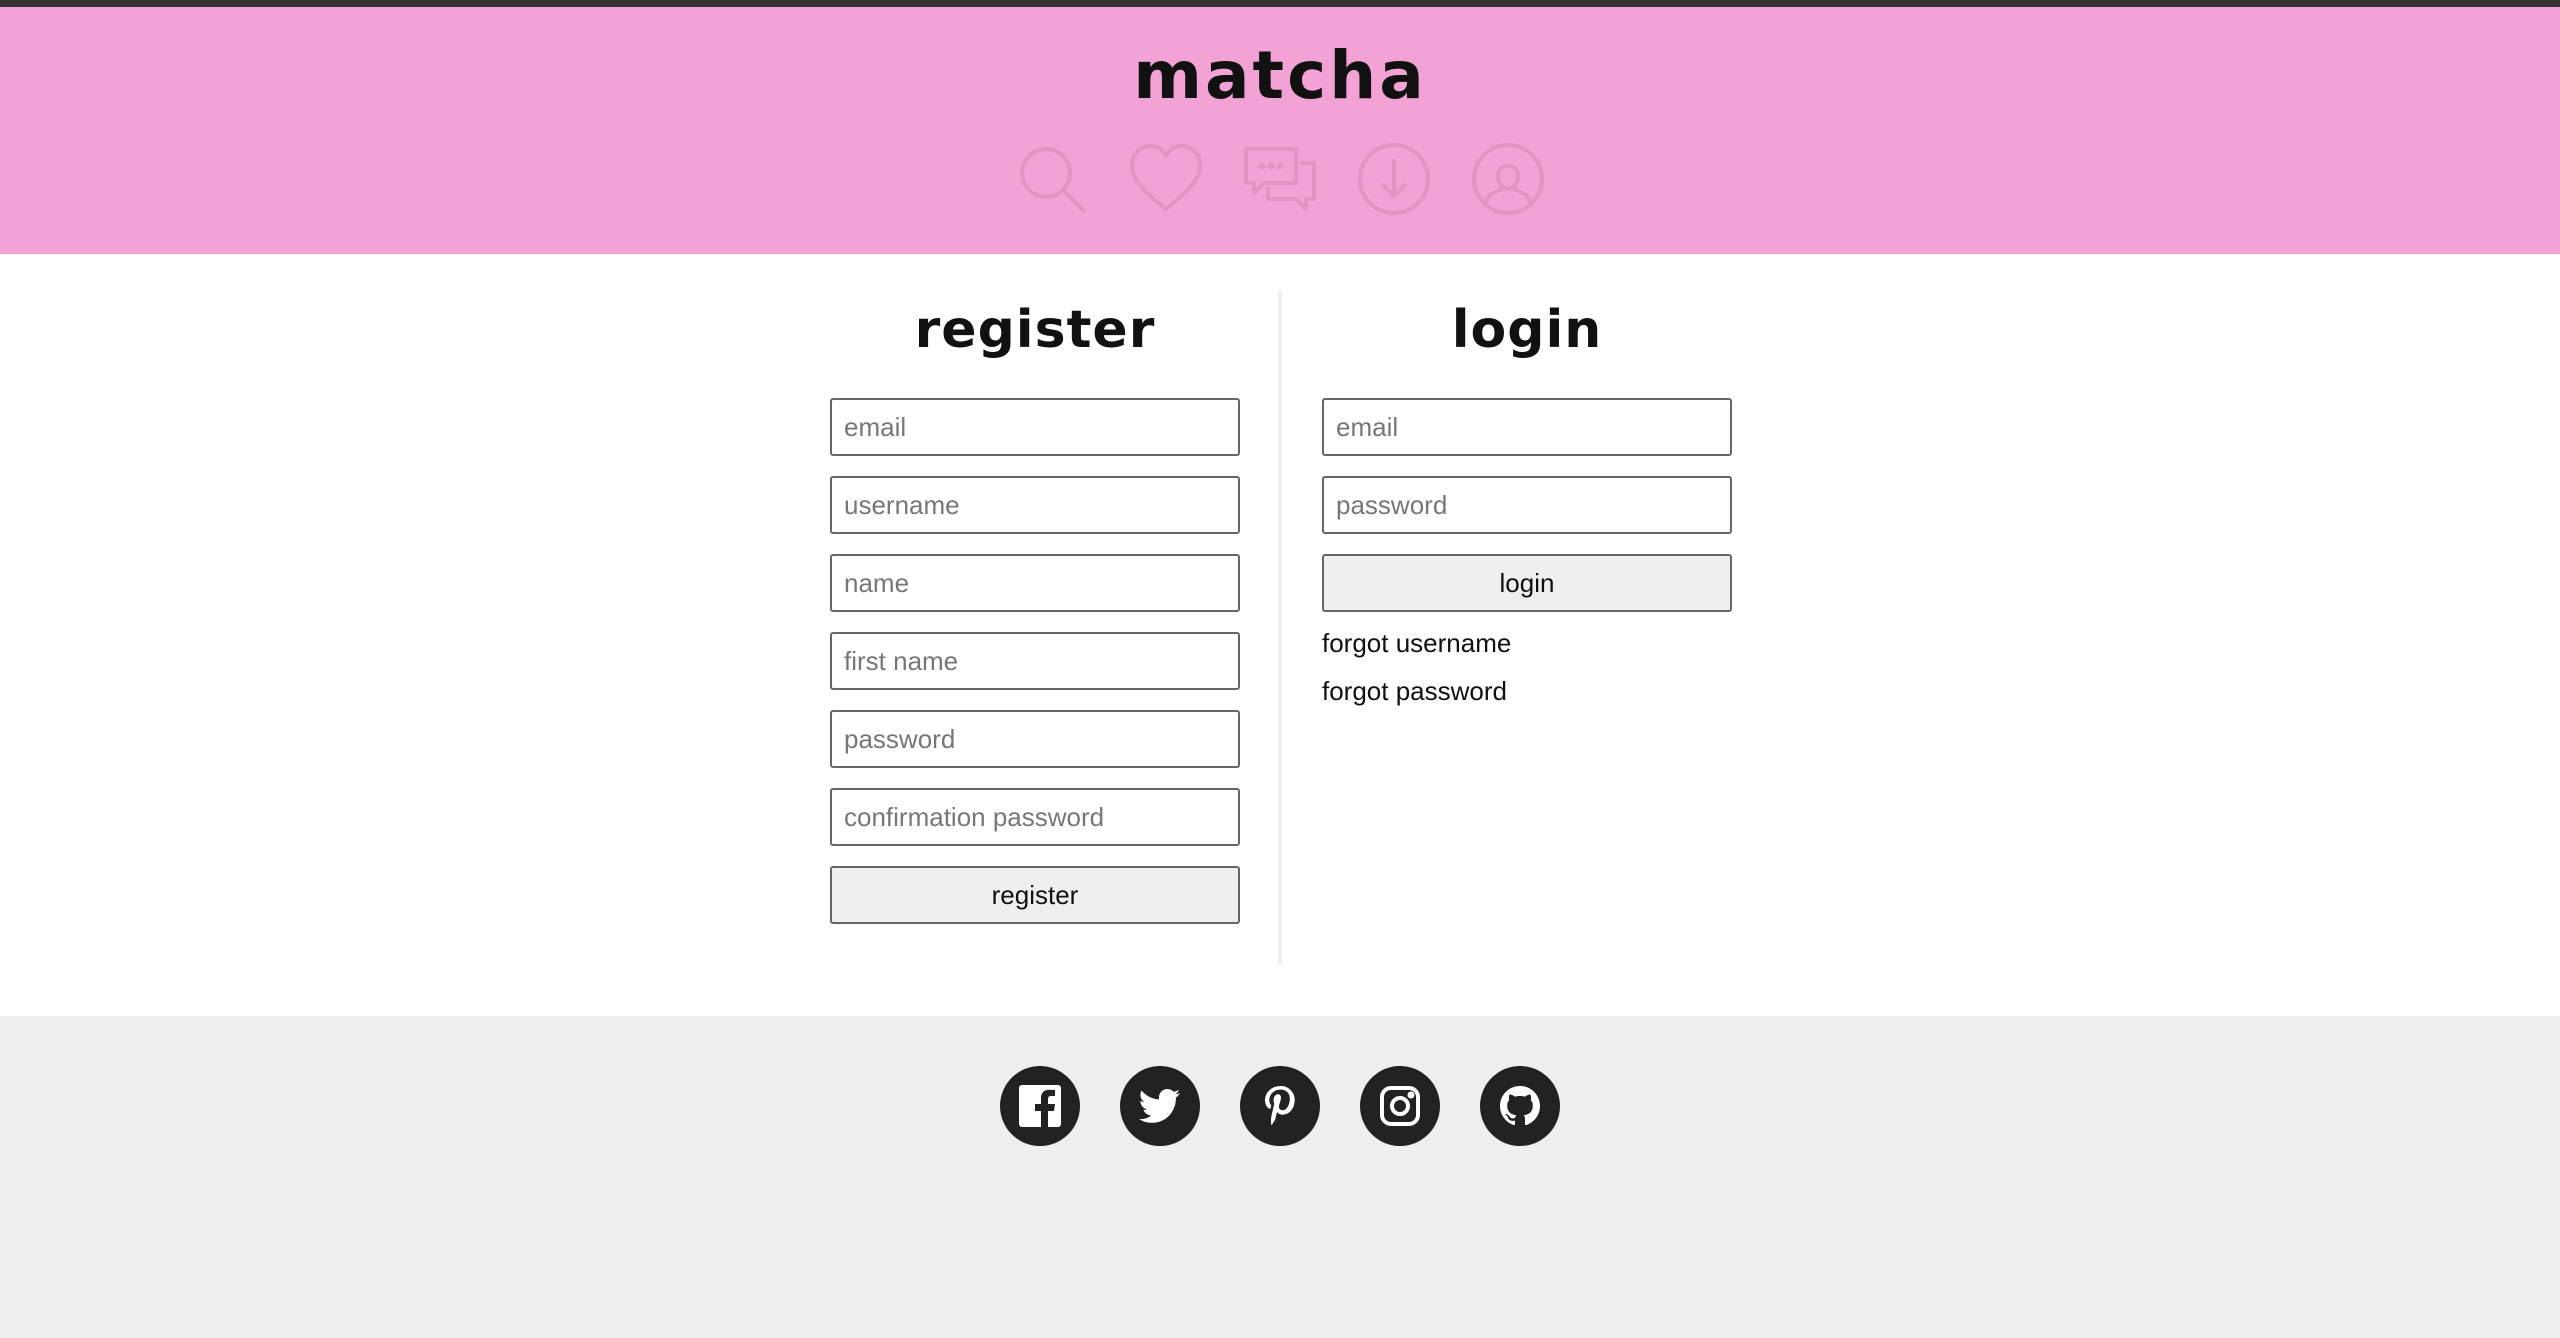 The image size is (2560, 1338). I want to click on github-link, so click(1520, 1106).